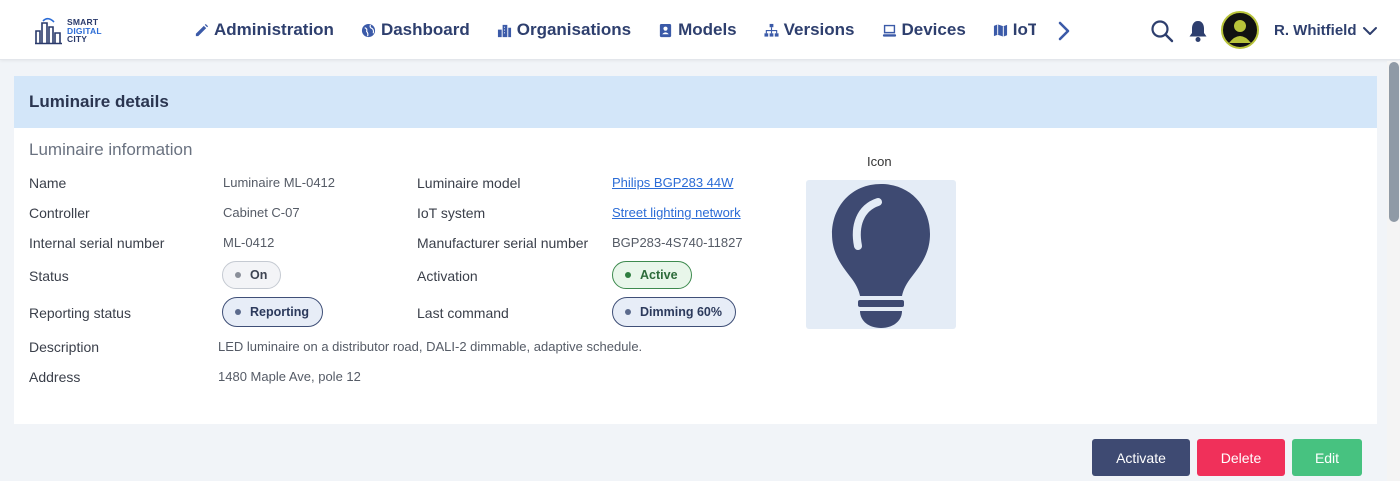  Describe the element at coordinates (1162, 31) in the screenshot. I see `search-icon` at that location.